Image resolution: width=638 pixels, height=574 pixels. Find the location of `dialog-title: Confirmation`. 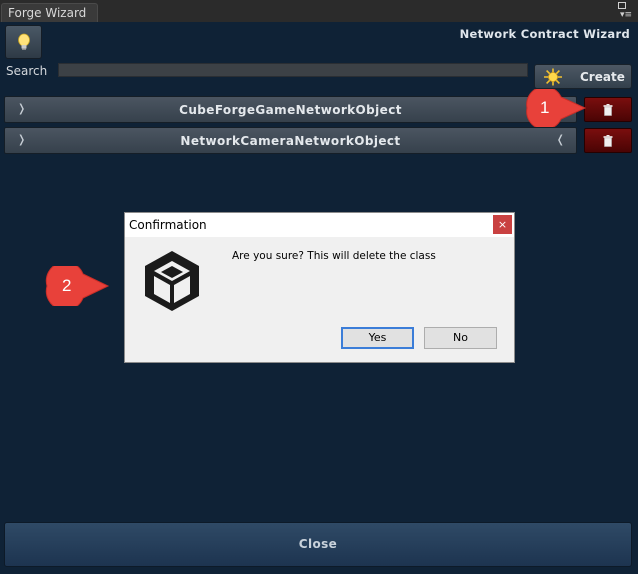

dialog-title: Confirmation is located at coordinates (168, 225).